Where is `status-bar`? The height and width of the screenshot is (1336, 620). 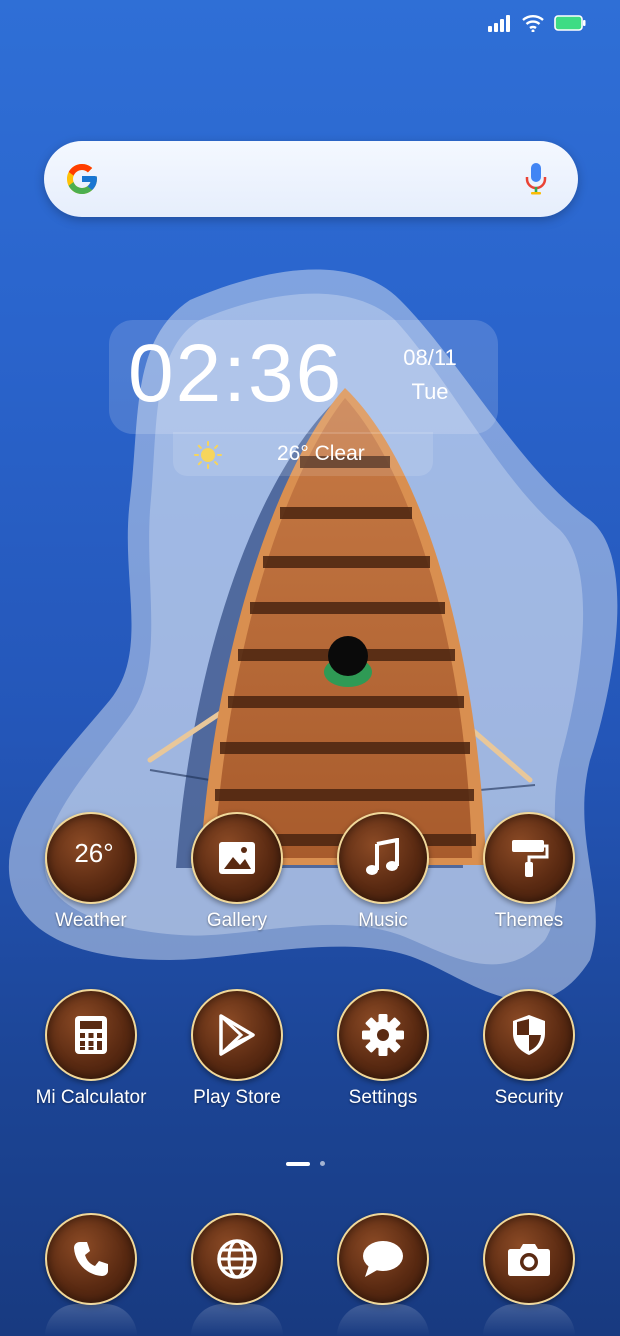
status-bar is located at coordinates (537, 23).